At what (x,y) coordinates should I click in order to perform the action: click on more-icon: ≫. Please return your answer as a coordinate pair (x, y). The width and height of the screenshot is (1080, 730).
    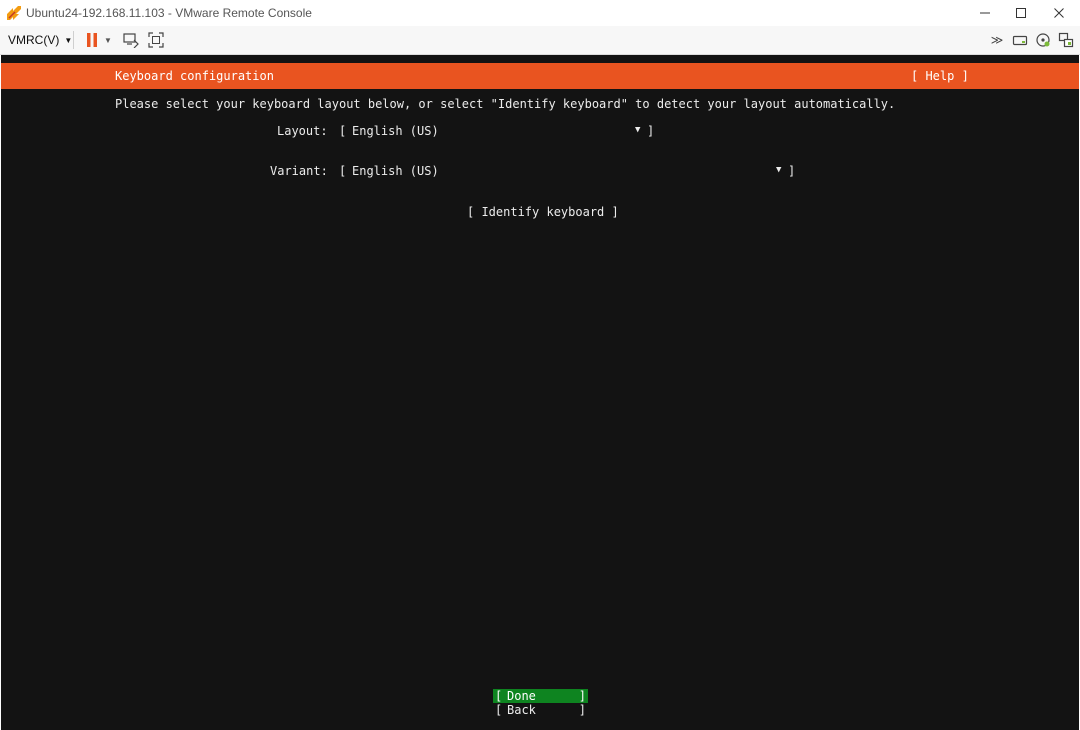
    Looking at the image, I should click on (997, 40).